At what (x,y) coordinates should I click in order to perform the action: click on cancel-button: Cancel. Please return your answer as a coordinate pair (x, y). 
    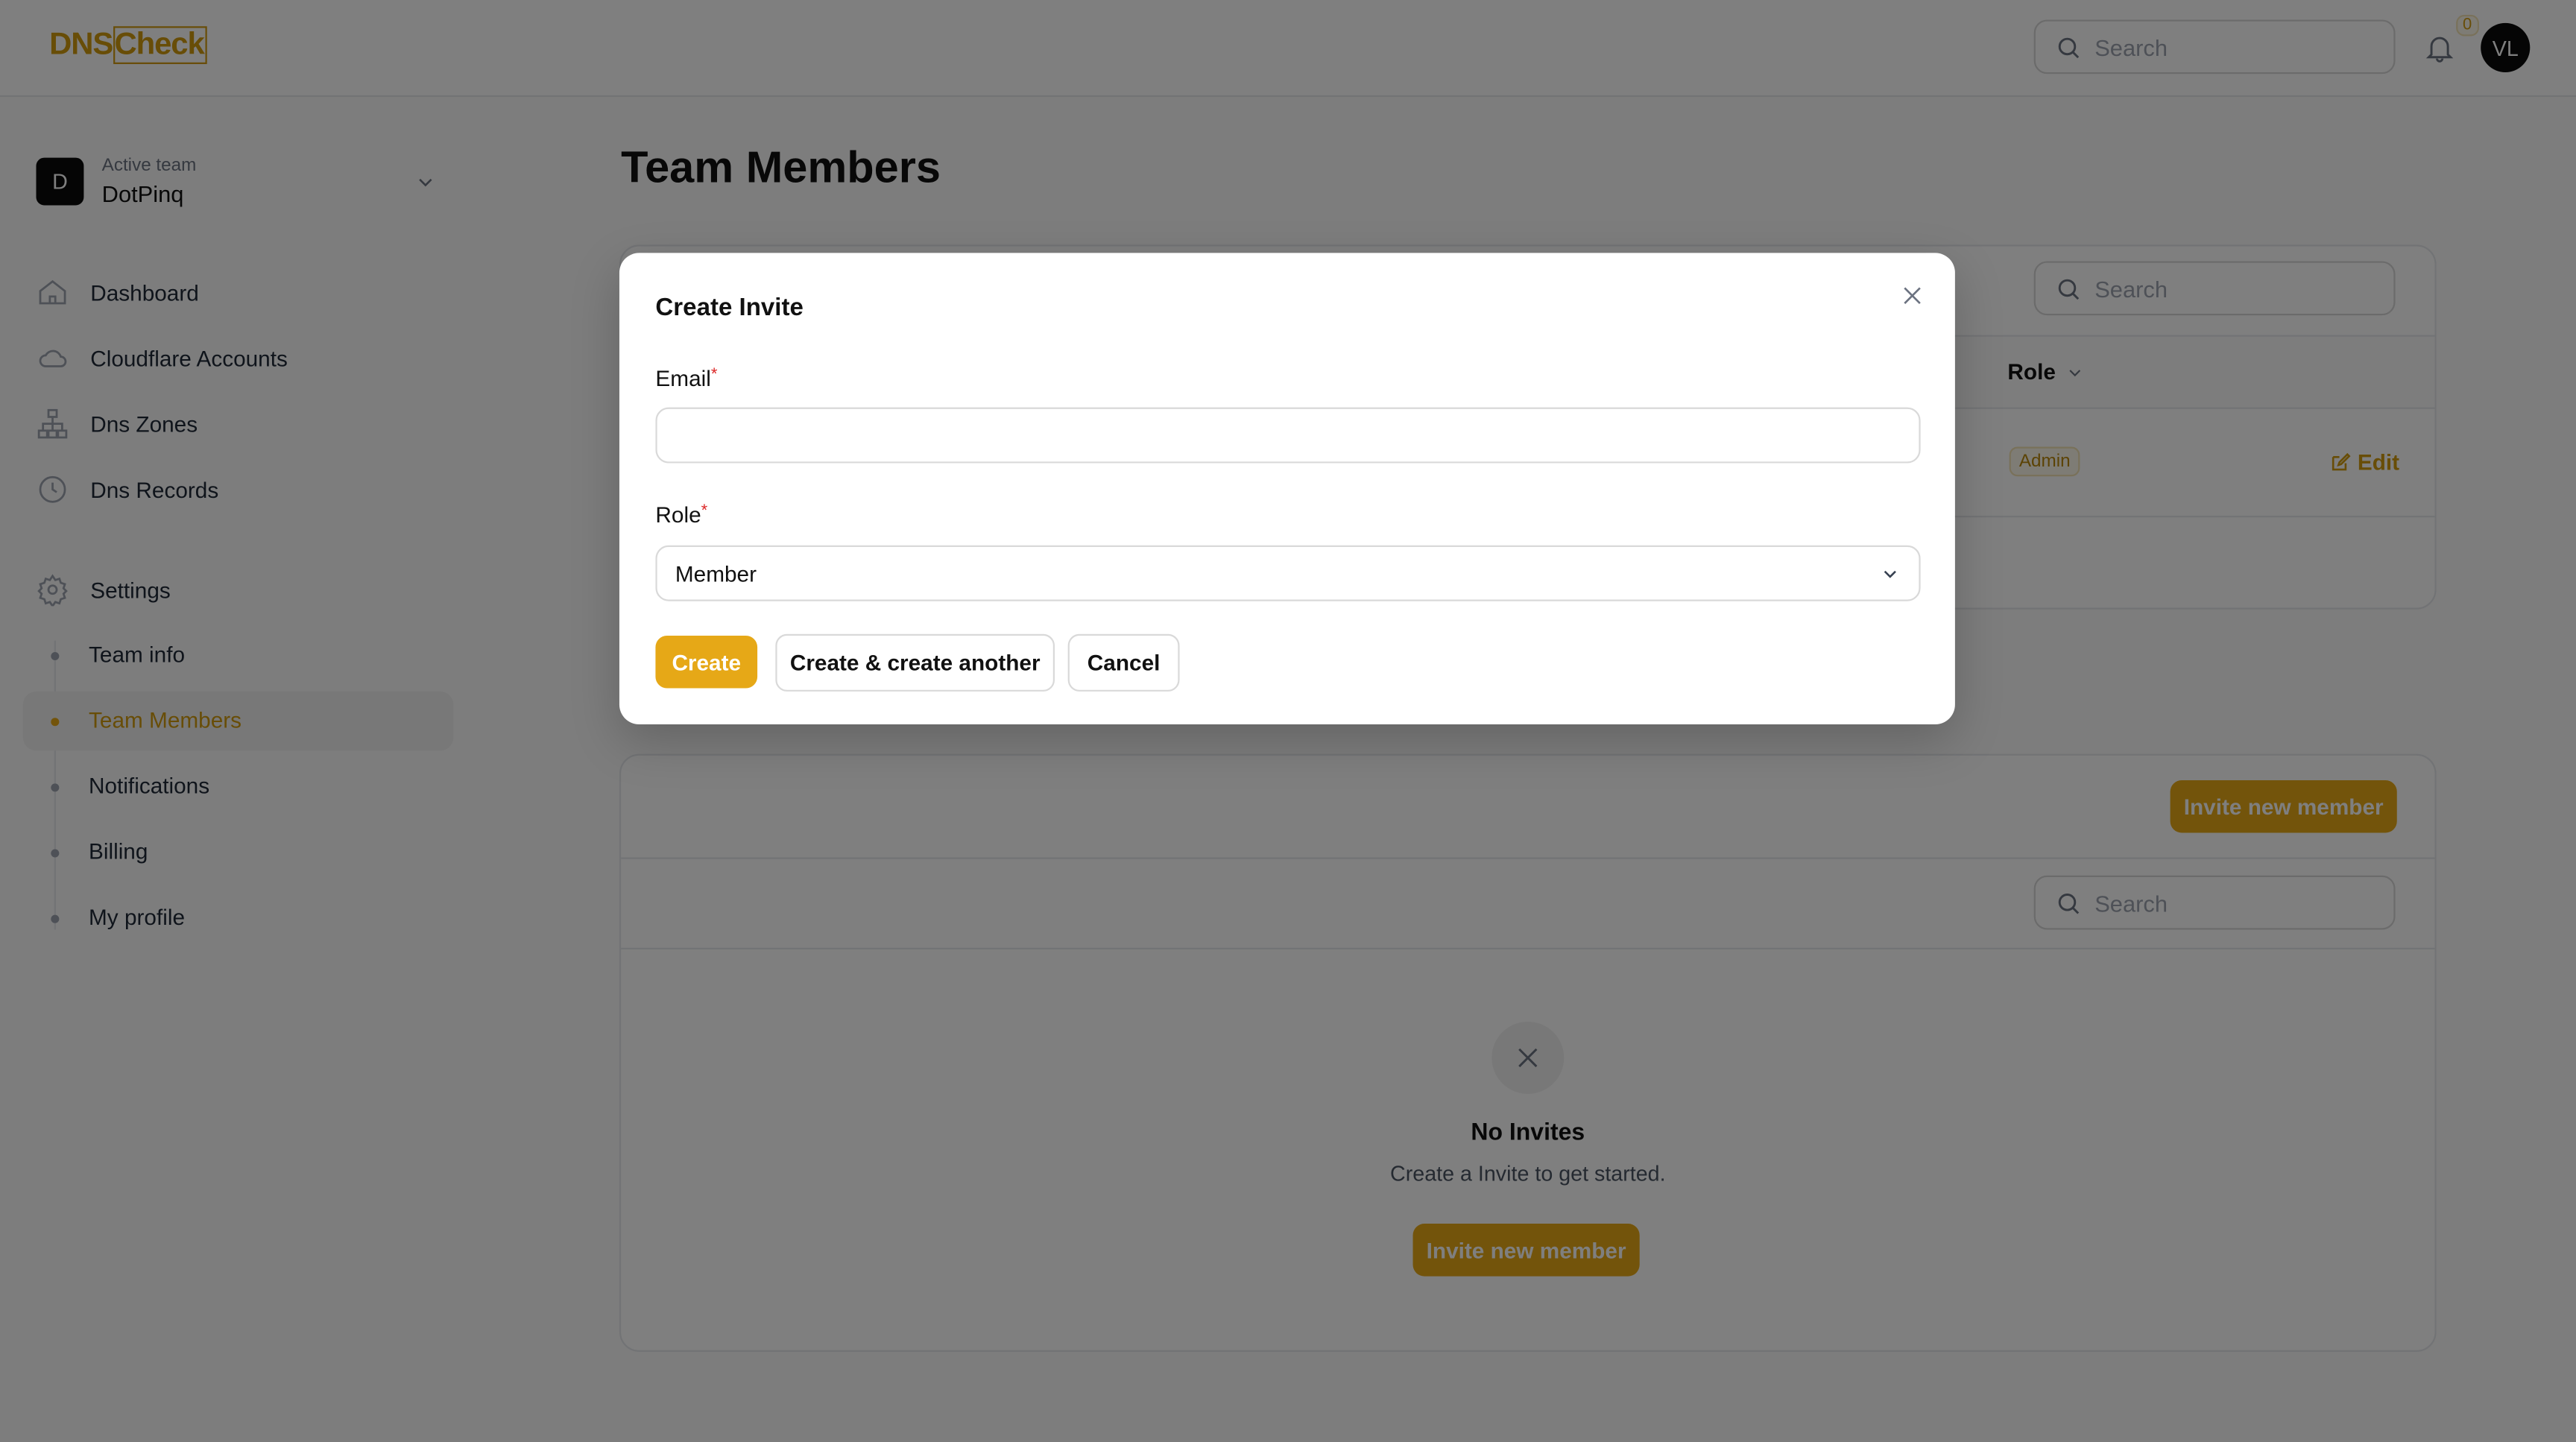
    Looking at the image, I should click on (1123, 662).